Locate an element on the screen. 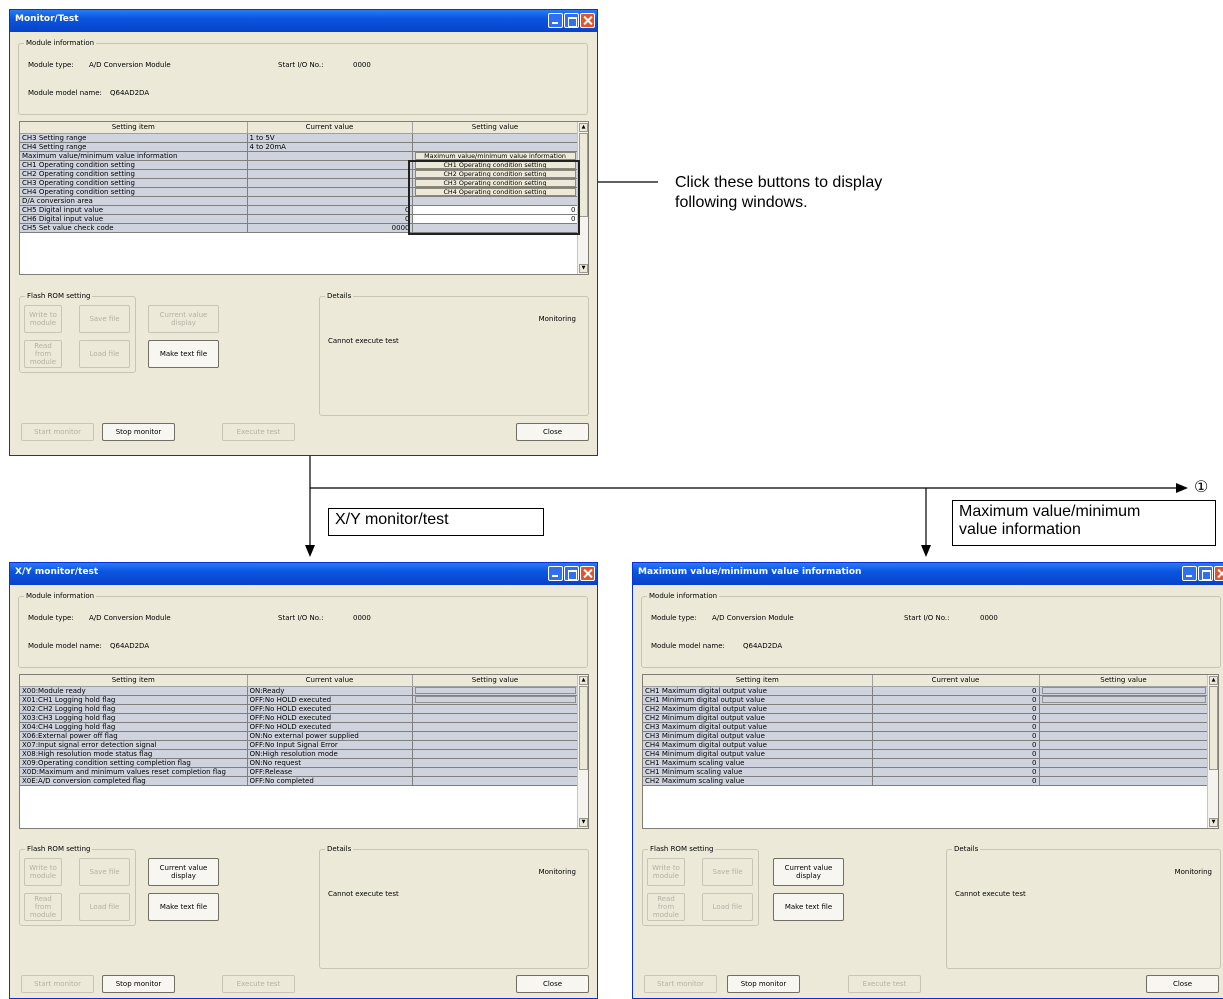 The image size is (1223, 999). table-row: CH2 Maximum scaling value 0 is located at coordinates (926, 781).